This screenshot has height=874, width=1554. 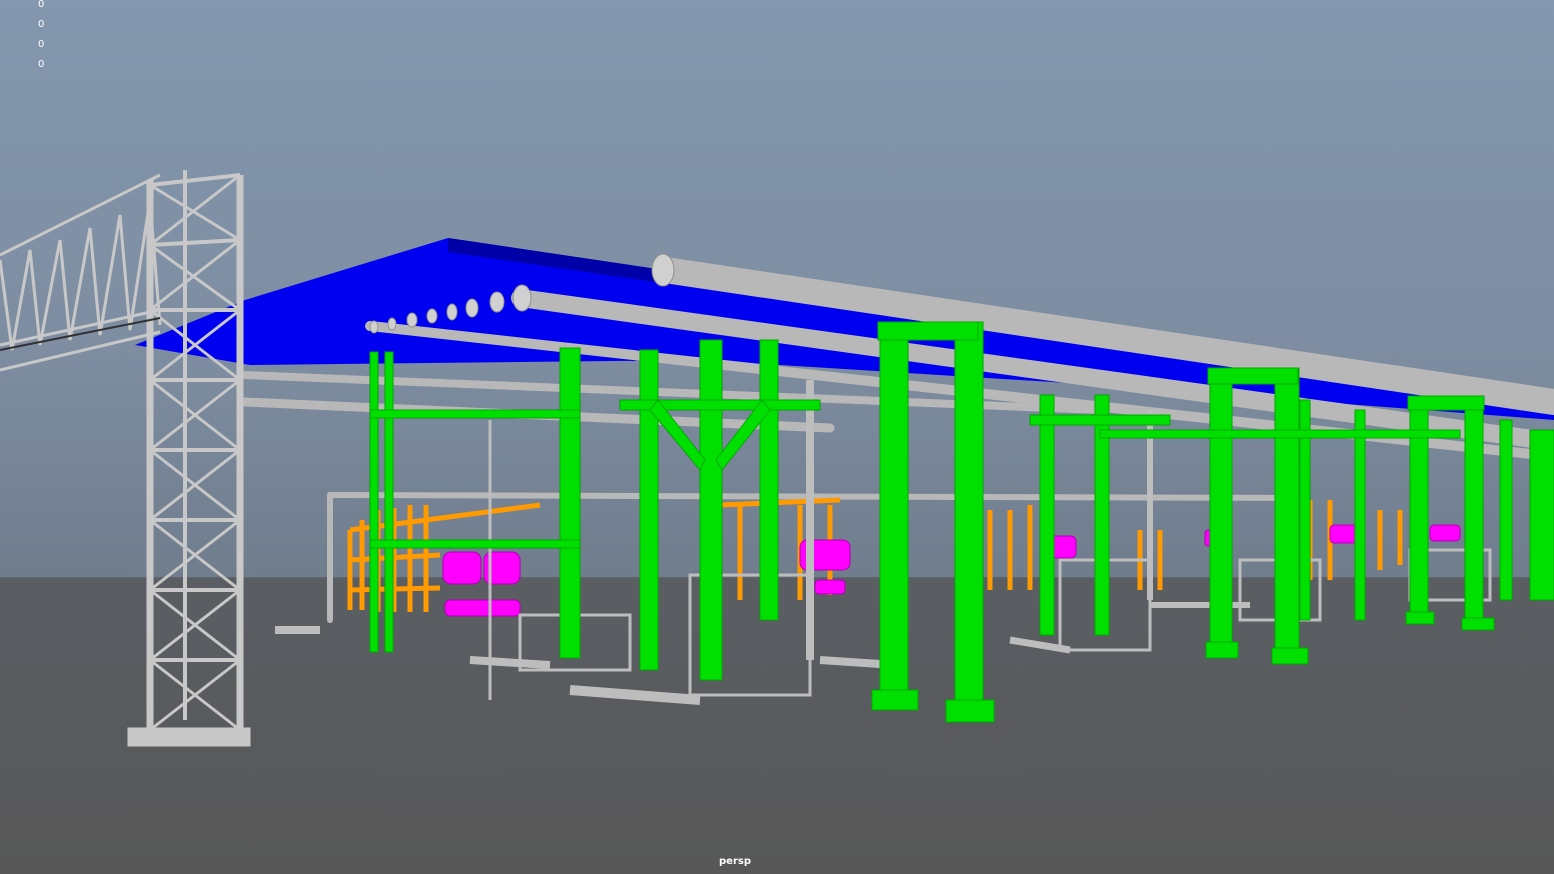 What do you see at coordinates (81, 272) in the screenshot?
I see `truss-bridge` at bounding box center [81, 272].